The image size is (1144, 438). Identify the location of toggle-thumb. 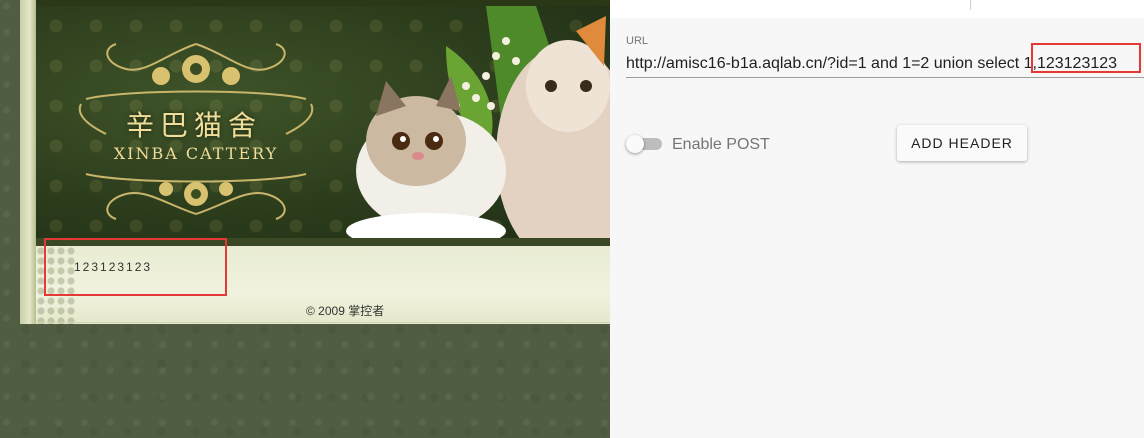
(635, 144).